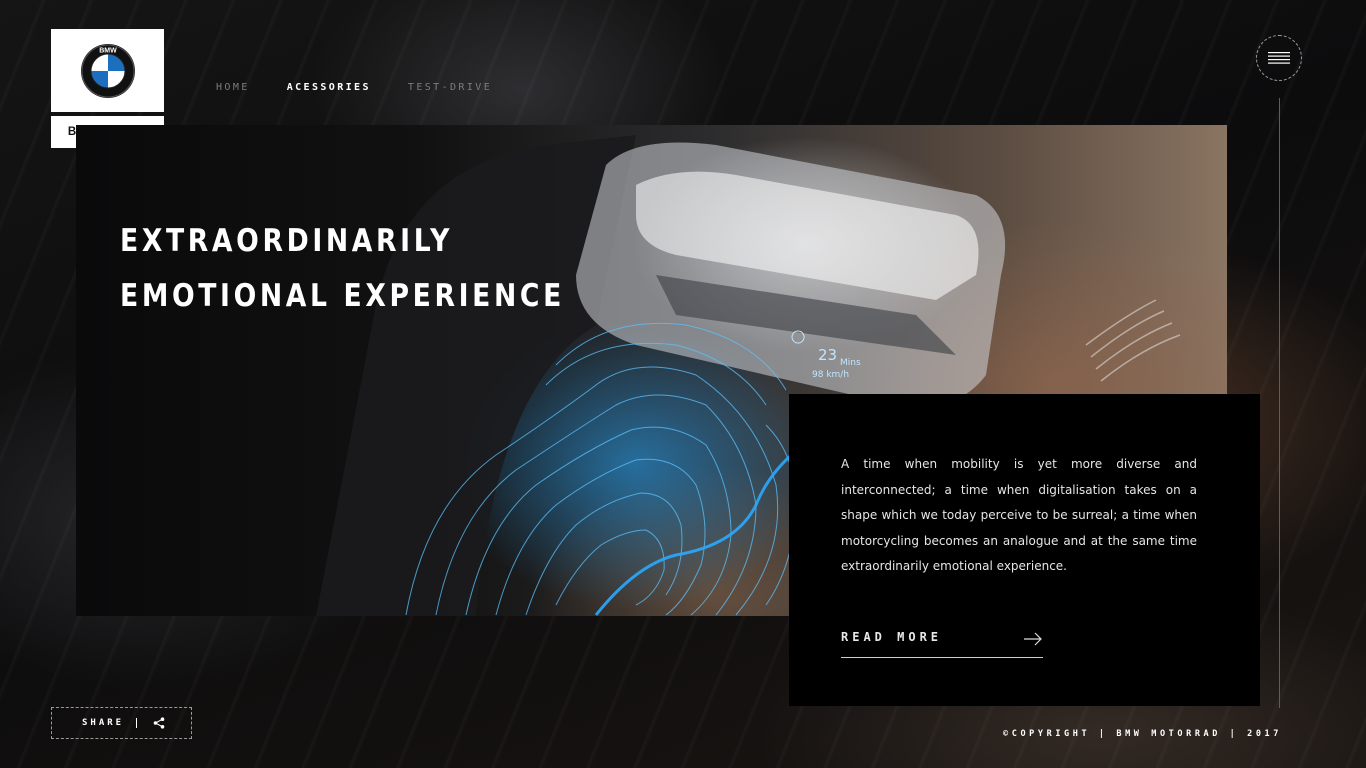  I want to click on read-more-button: READ MORE, so click(942, 642).